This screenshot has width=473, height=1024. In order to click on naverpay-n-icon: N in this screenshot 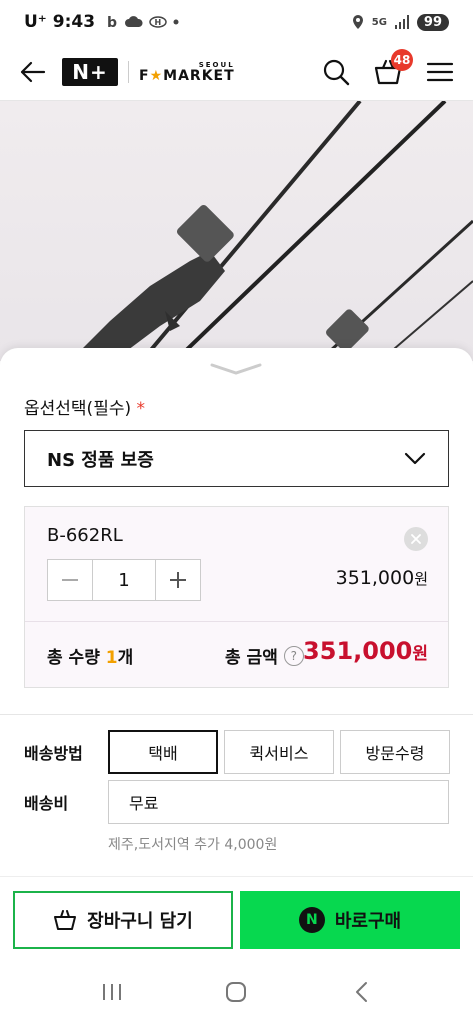, I will do `click(311, 920)`.